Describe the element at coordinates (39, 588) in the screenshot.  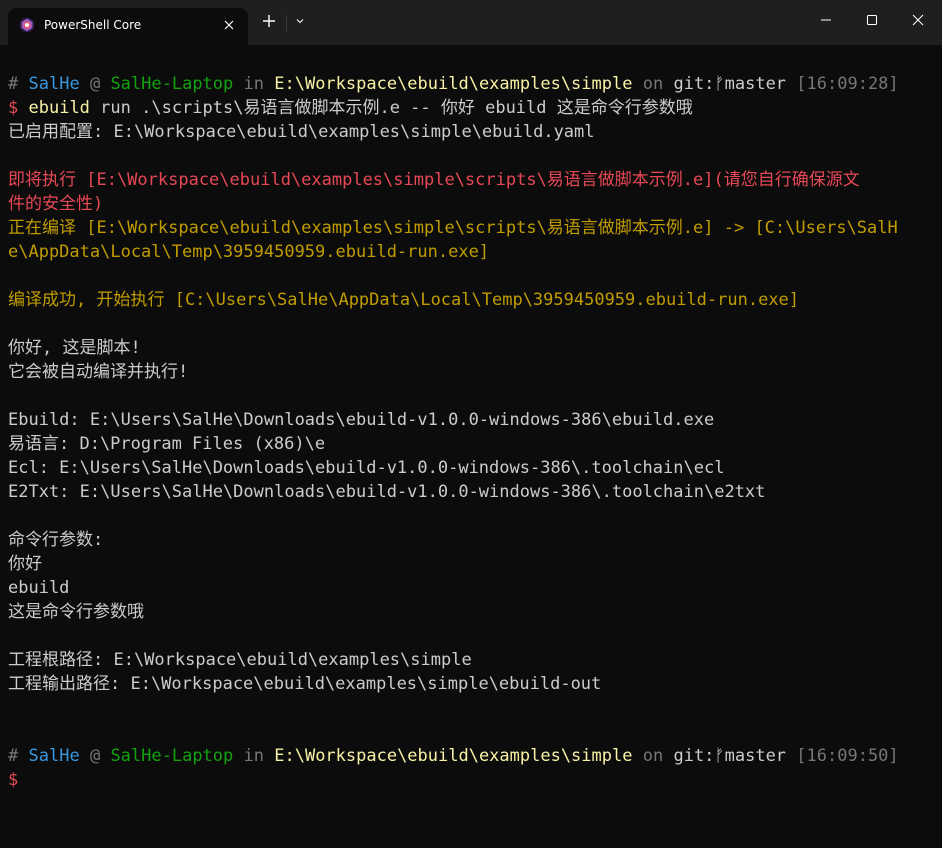
I see `output-line: ebuild` at that location.